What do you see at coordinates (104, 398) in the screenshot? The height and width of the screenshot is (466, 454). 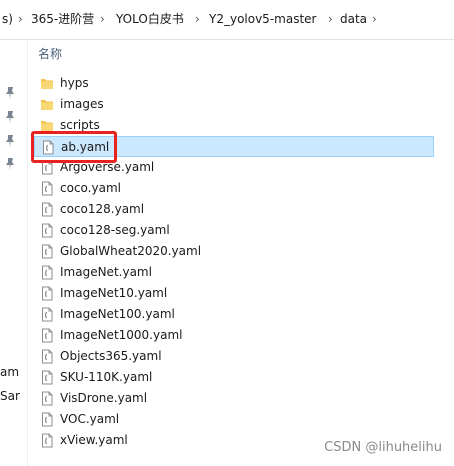 I see `file-name: VisDrone.yaml` at bounding box center [104, 398].